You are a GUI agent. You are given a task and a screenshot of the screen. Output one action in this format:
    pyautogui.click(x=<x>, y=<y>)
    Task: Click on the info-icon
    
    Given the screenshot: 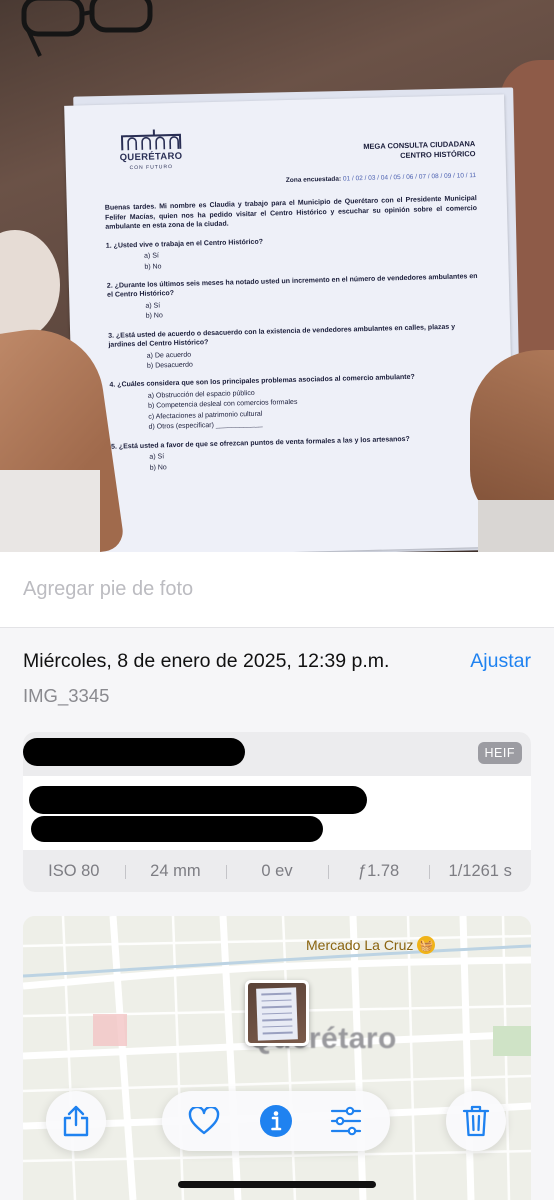 What is the action you would take?
    pyautogui.click(x=276, y=1121)
    